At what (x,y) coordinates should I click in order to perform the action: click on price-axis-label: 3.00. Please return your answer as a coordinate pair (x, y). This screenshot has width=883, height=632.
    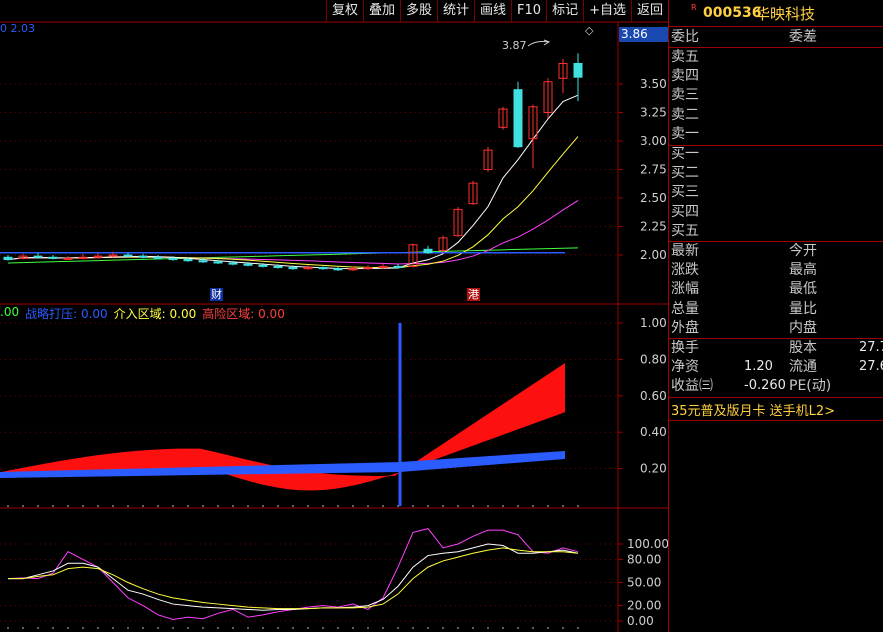
    Looking at the image, I should click on (653, 141).